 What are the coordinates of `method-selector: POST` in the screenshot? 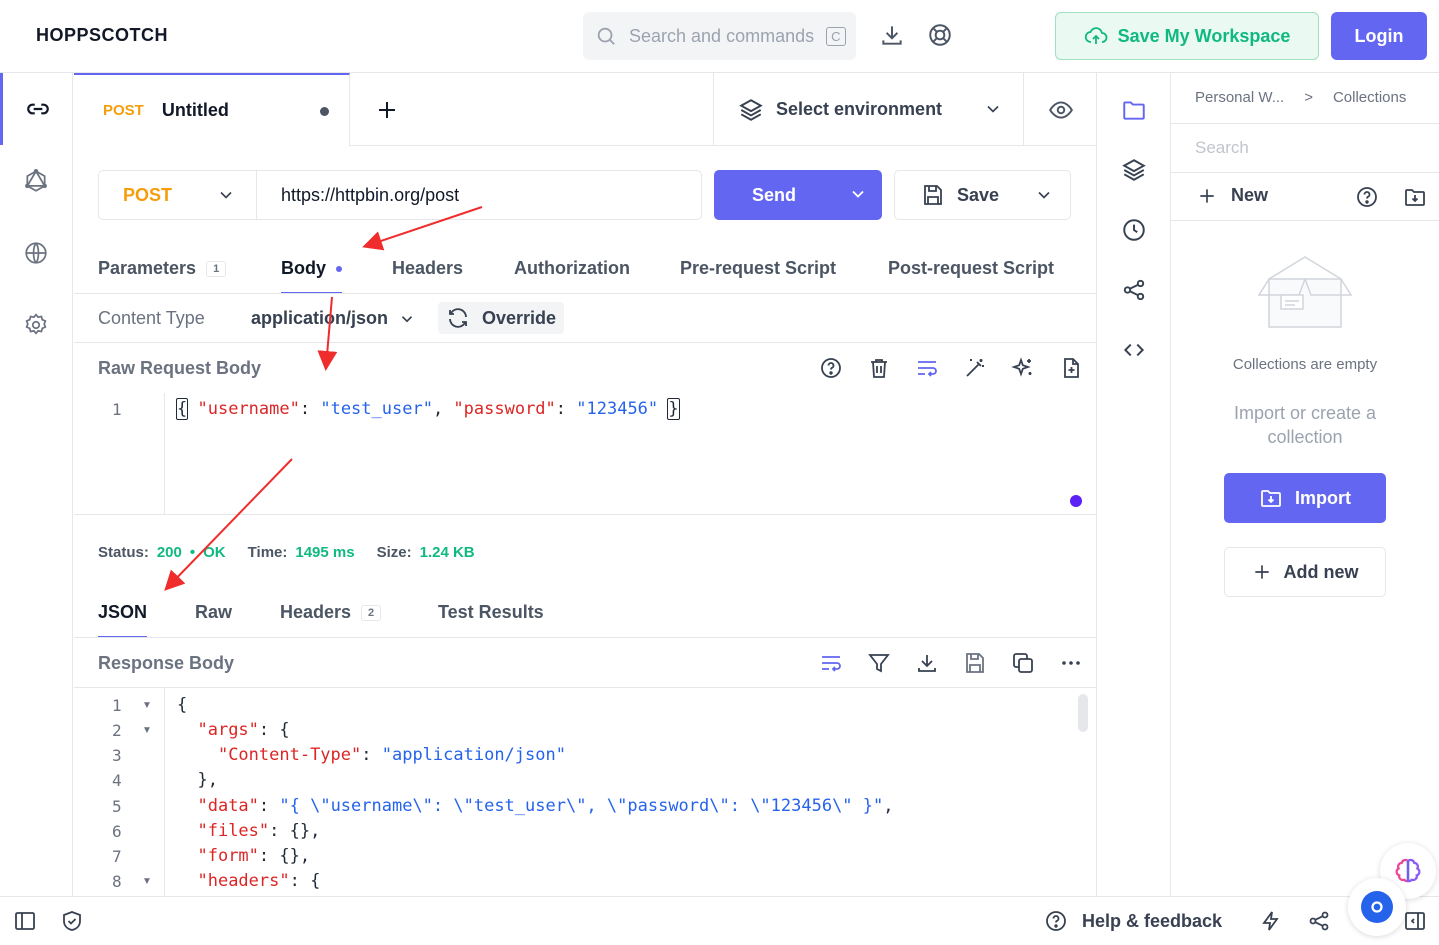 It's located at (177, 195).